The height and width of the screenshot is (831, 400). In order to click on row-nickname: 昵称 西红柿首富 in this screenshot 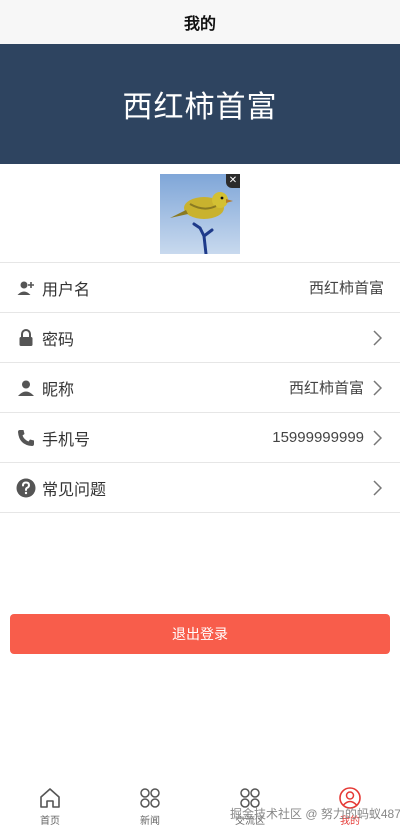, I will do `click(200, 388)`.